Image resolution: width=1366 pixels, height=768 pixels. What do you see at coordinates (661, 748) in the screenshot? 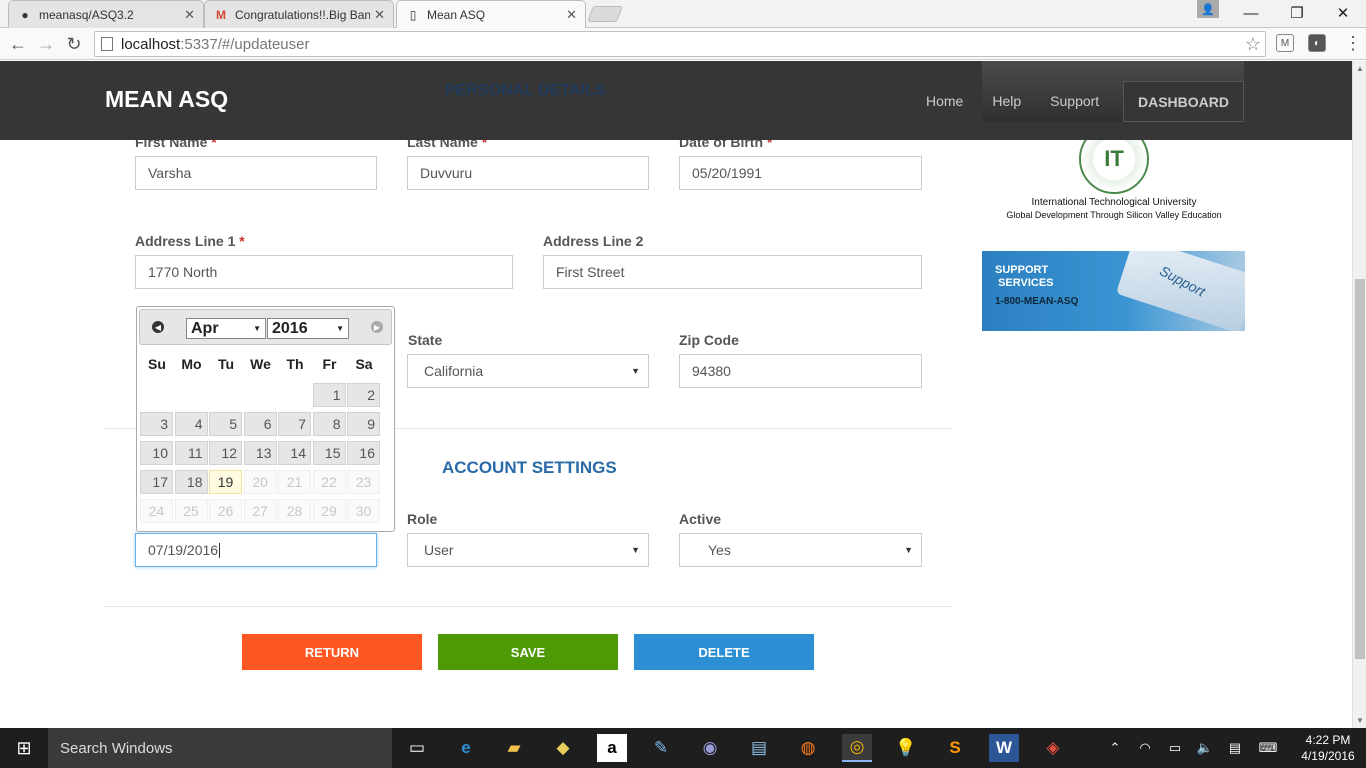
I see `paint-icon: ✎` at bounding box center [661, 748].